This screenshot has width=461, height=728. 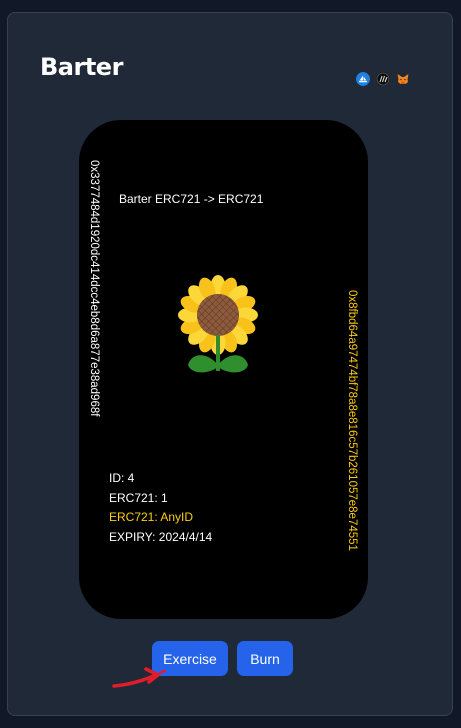 What do you see at coordinates (191, 199) in the screenshot?
I see `card-title: Barter ERC721 -> ERC721` at bounding box center [191, 199].